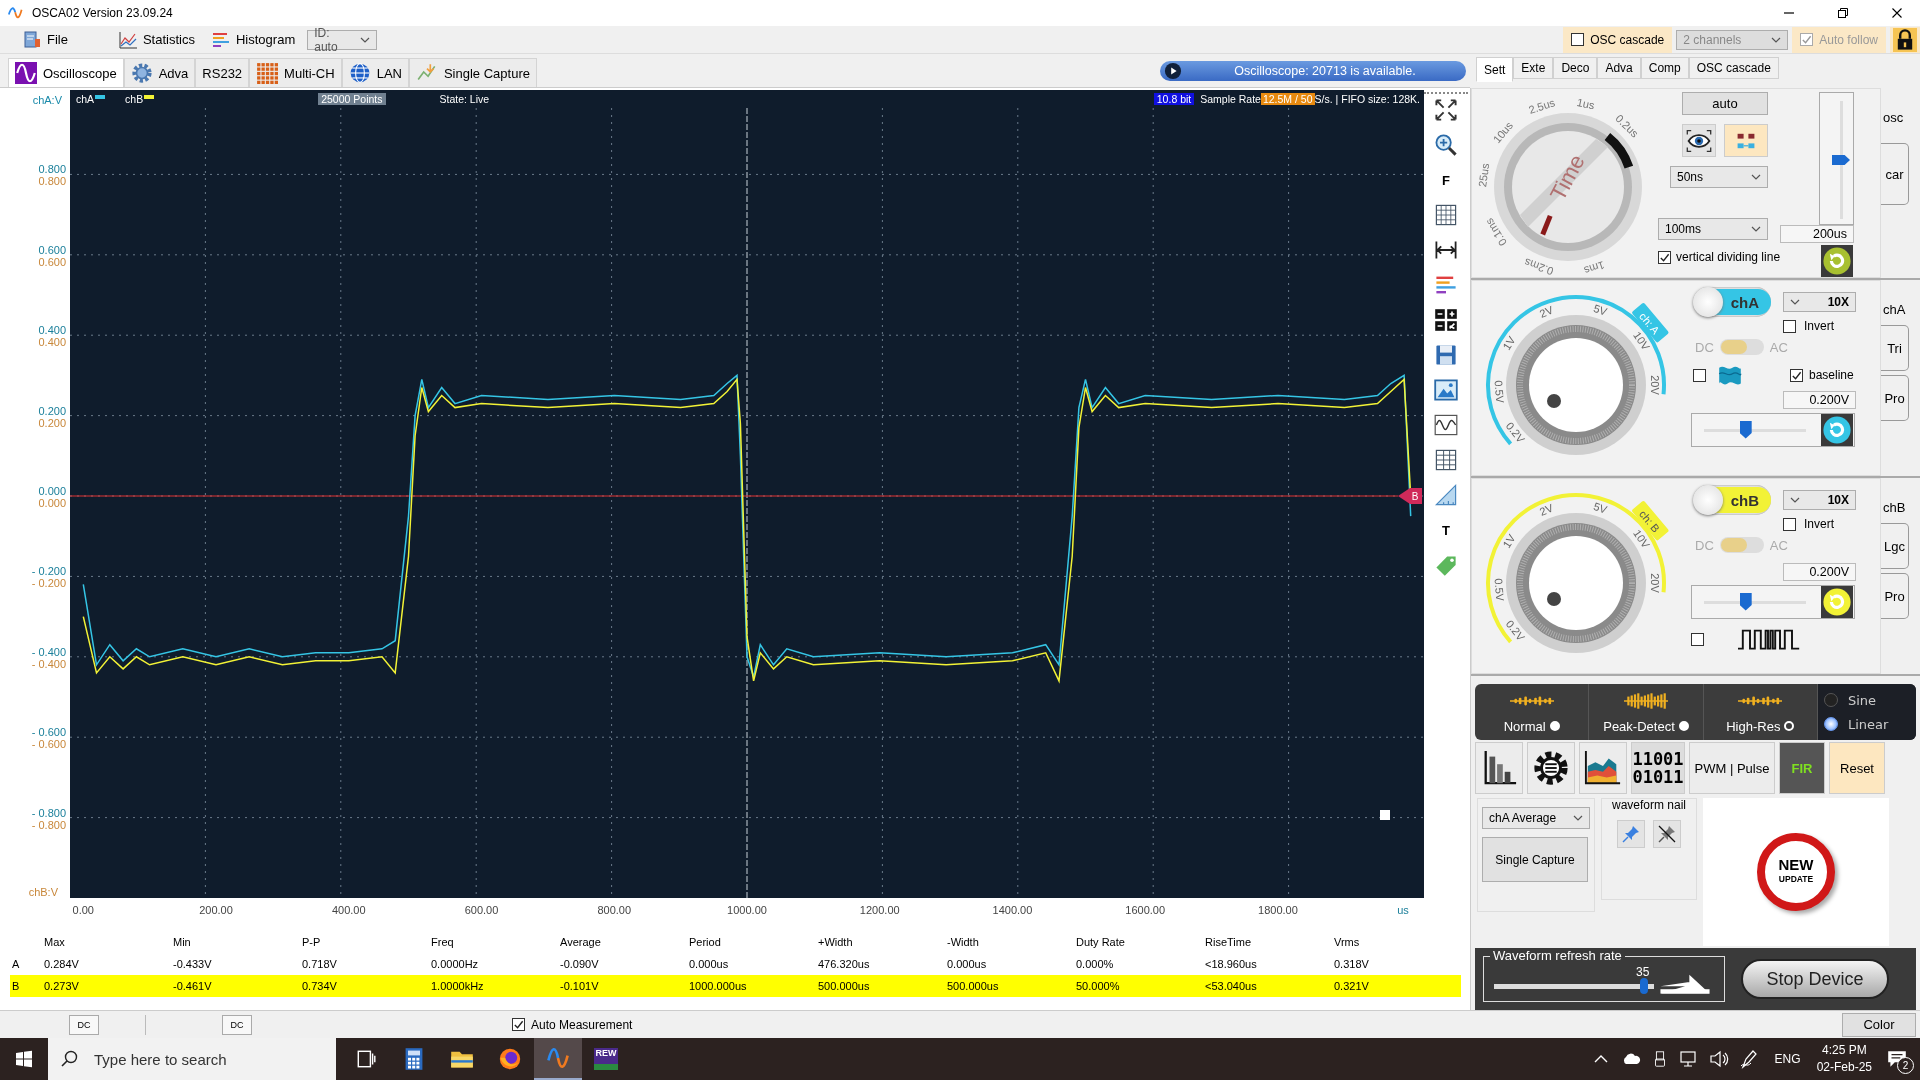 The image size is (1920, 1080). I want to click on clock-time: 4:25 PM, so click(1844, 1050).